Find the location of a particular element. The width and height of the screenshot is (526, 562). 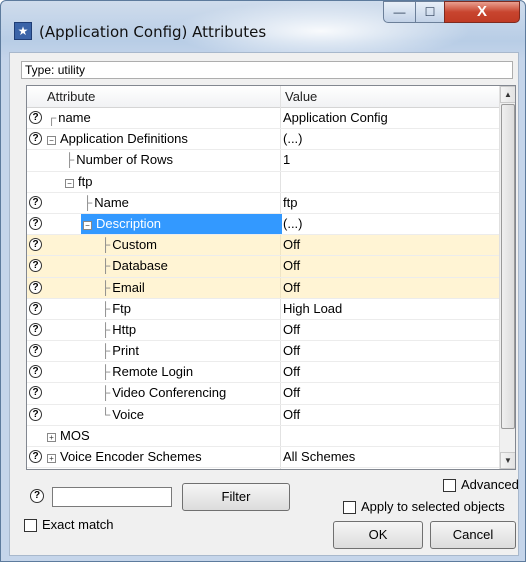

filter-button: Filter is located at coordinates (236, 497).